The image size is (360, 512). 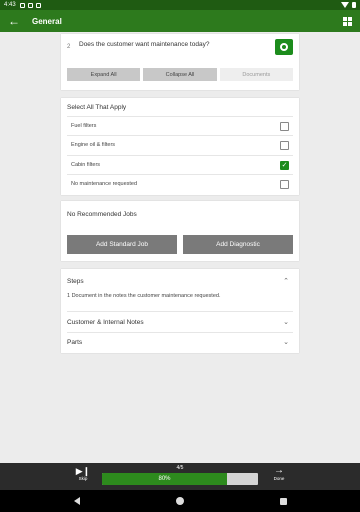 I want to click on steps-header: Steps ⌃, so click(x=180, y=281).